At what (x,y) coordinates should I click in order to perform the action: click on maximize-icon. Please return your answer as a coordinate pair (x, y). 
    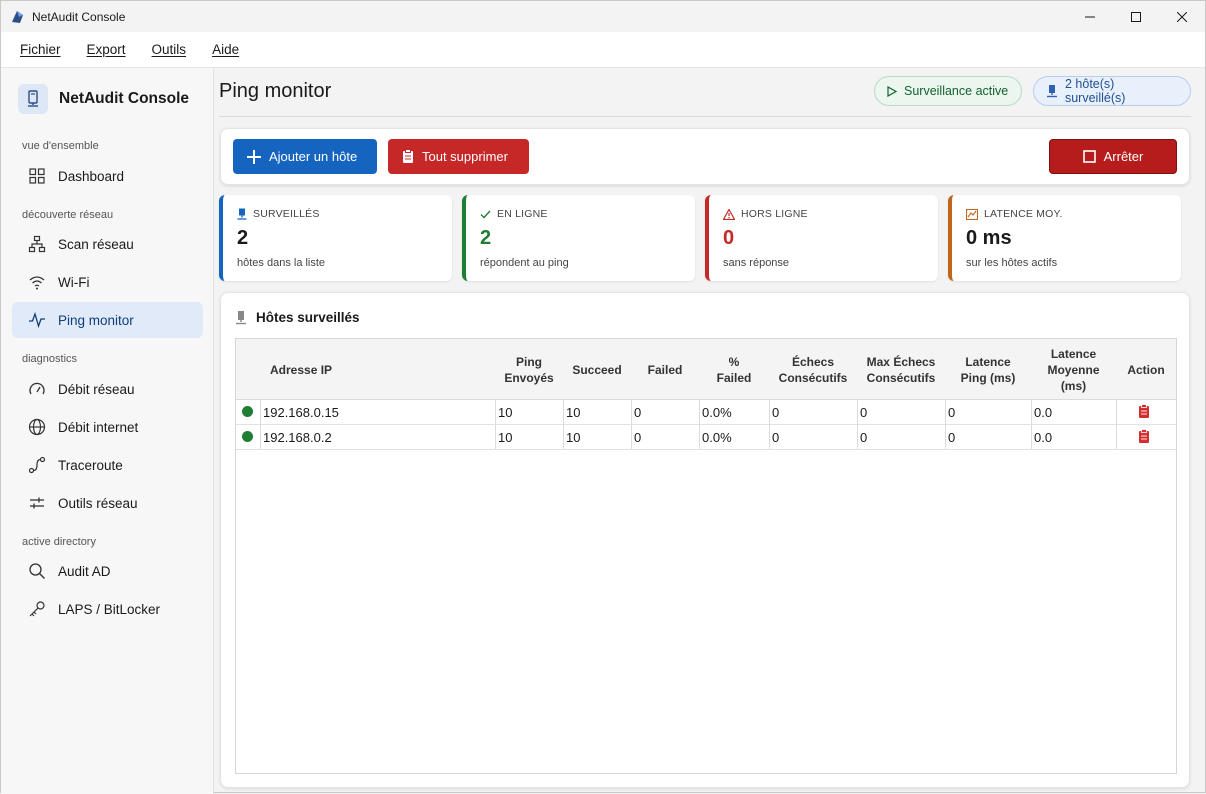
    Looking at the image, I should click on (1136, 16).